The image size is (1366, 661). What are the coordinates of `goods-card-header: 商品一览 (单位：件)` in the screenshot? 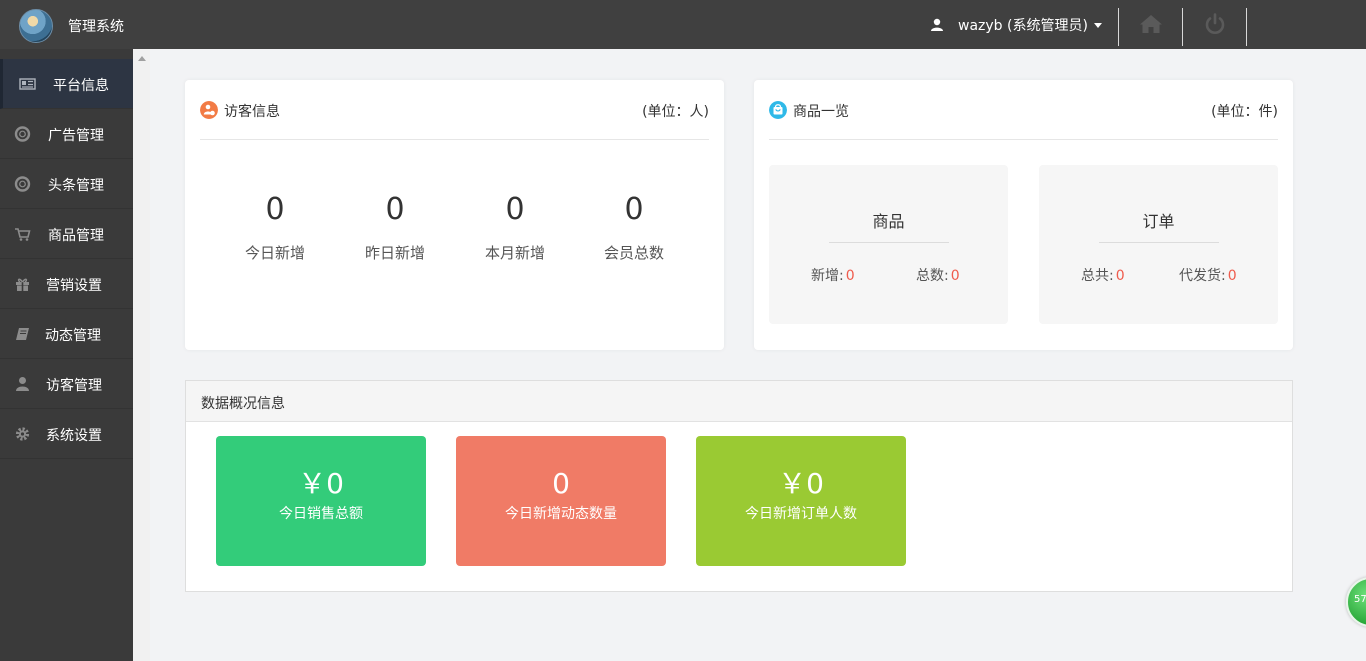 It's located at (1023, 110).